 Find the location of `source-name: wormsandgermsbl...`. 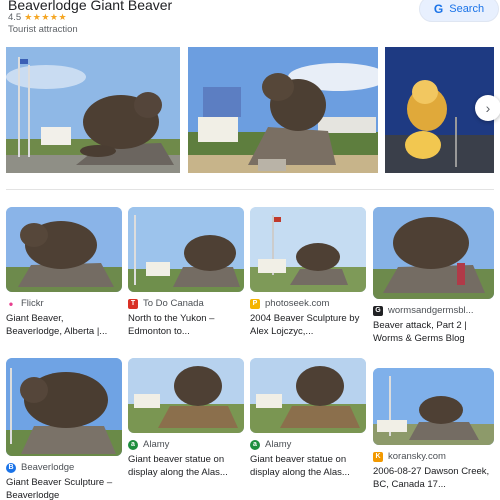

source-name: wormsandgermsbl... is located at coordinates (431, 310).